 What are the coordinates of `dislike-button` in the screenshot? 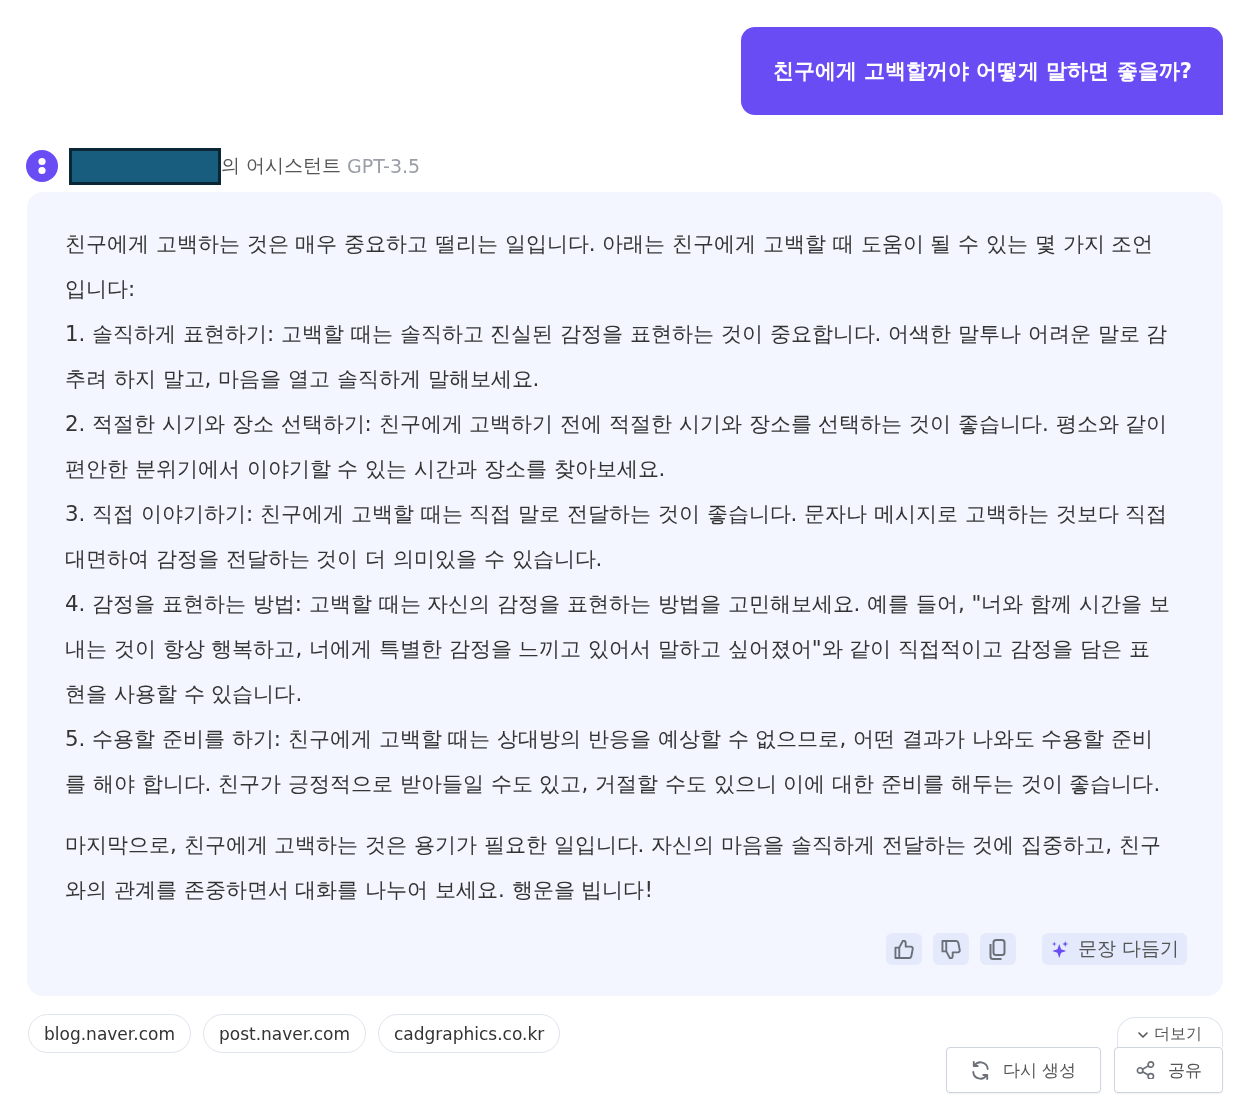 It's located at (950, 949).